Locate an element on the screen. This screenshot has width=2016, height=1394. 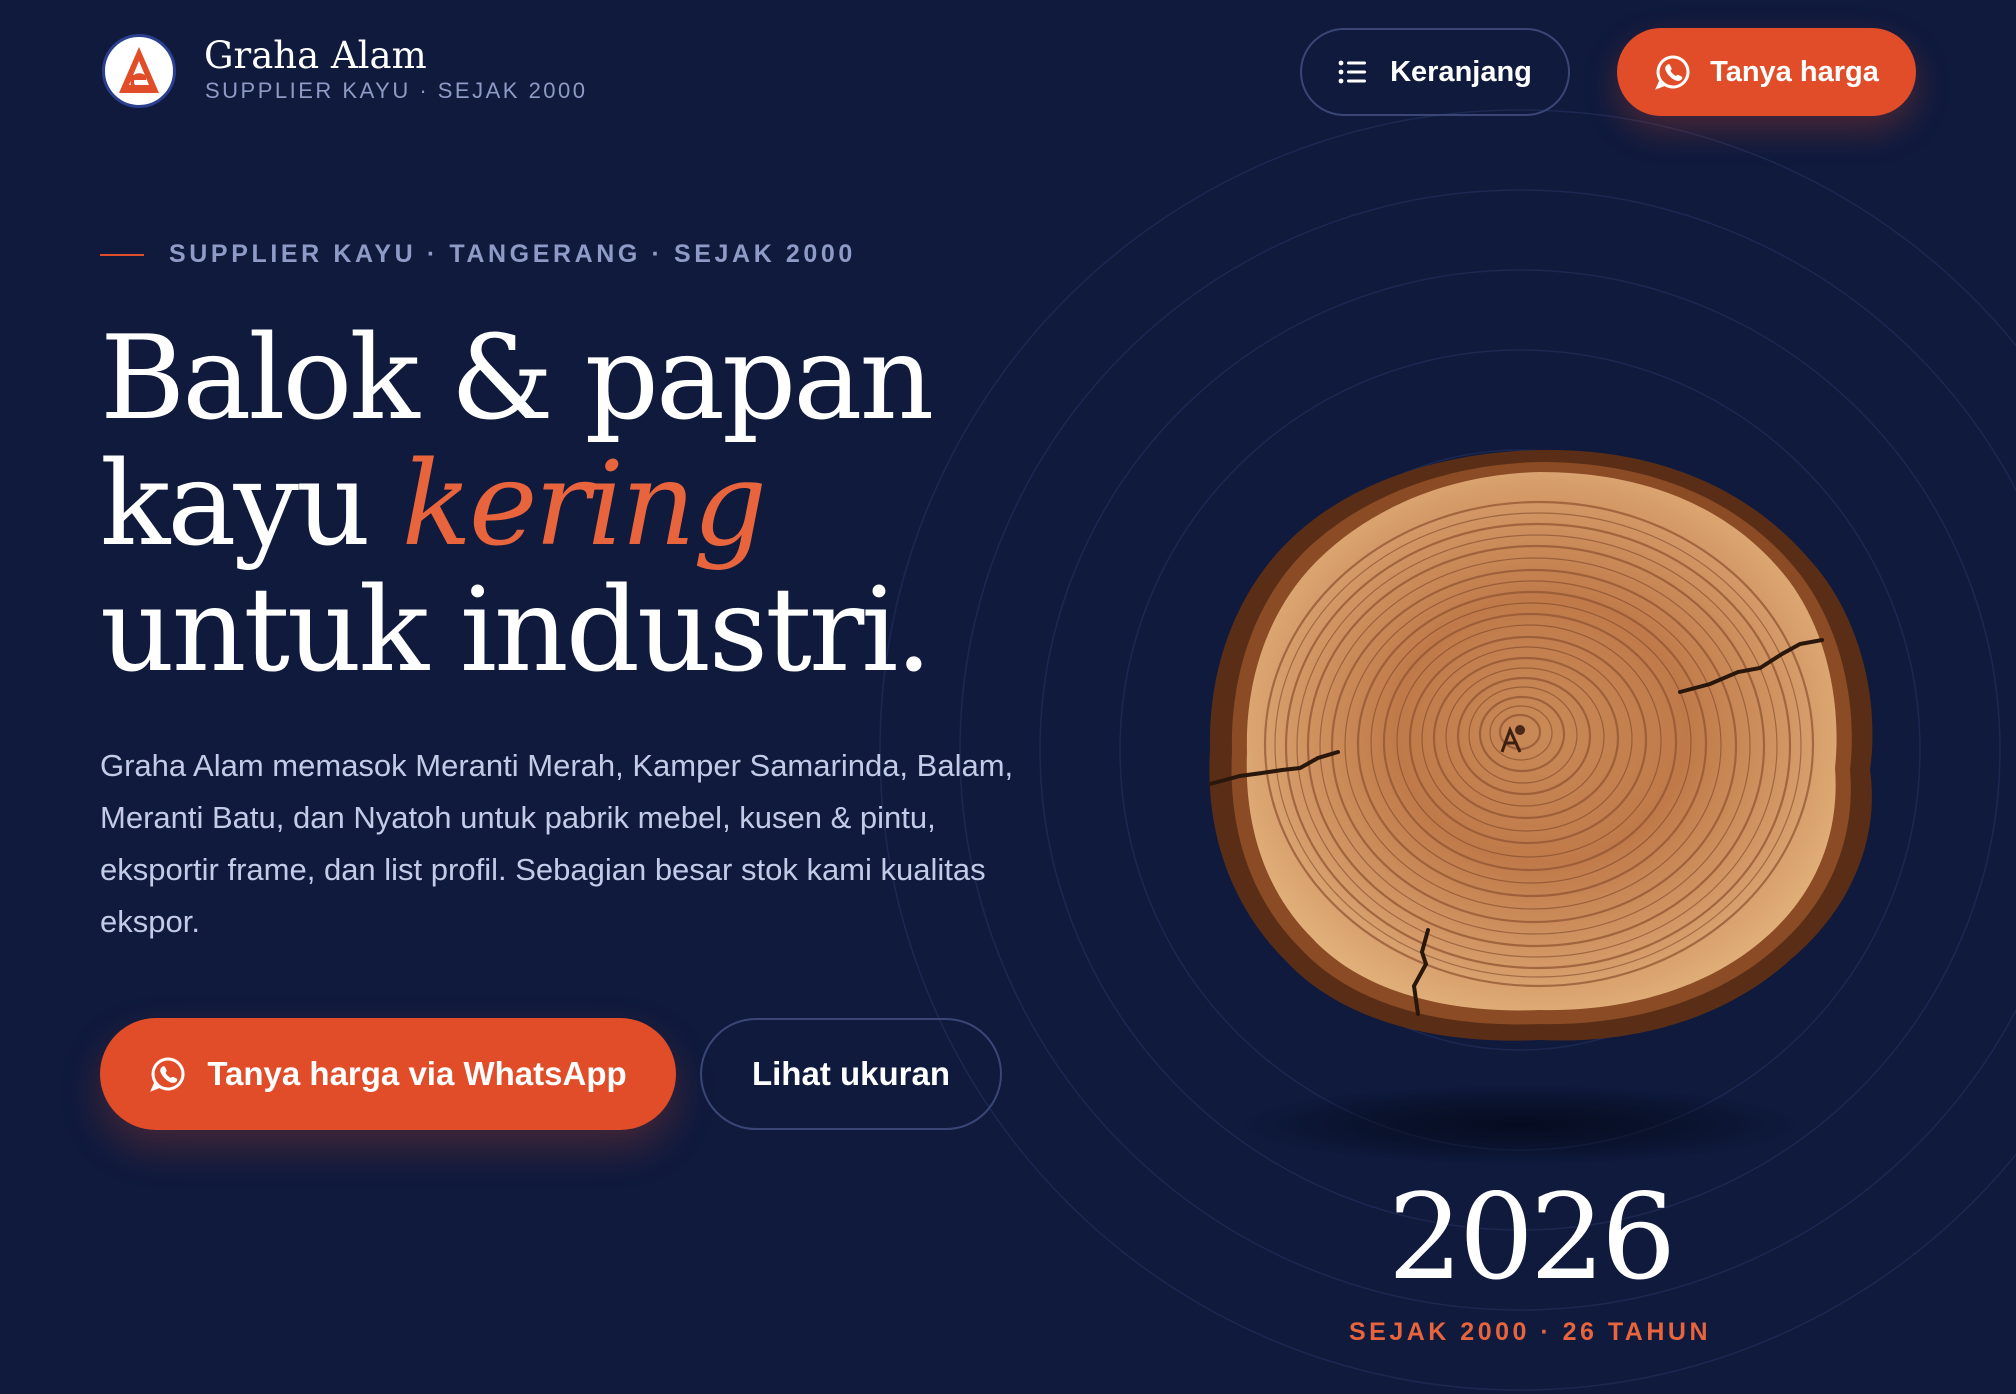
brand-logo is located at coordinates (139, 71).